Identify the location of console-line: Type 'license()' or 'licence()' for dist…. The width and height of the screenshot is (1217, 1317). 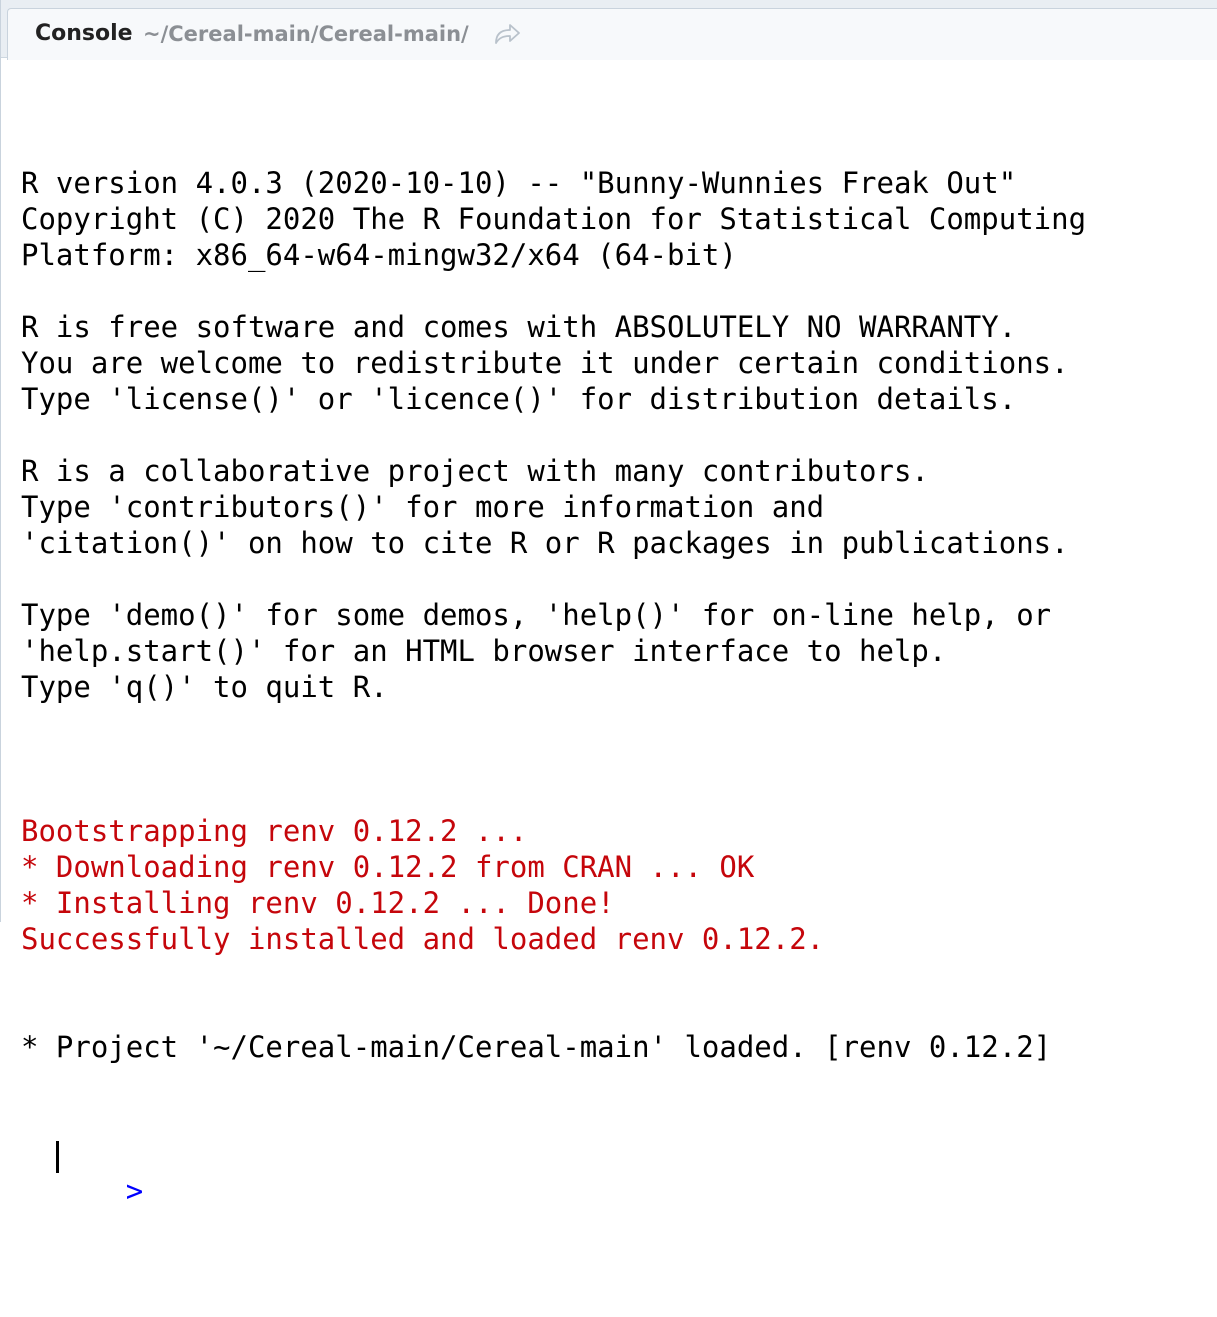
(519, 399).